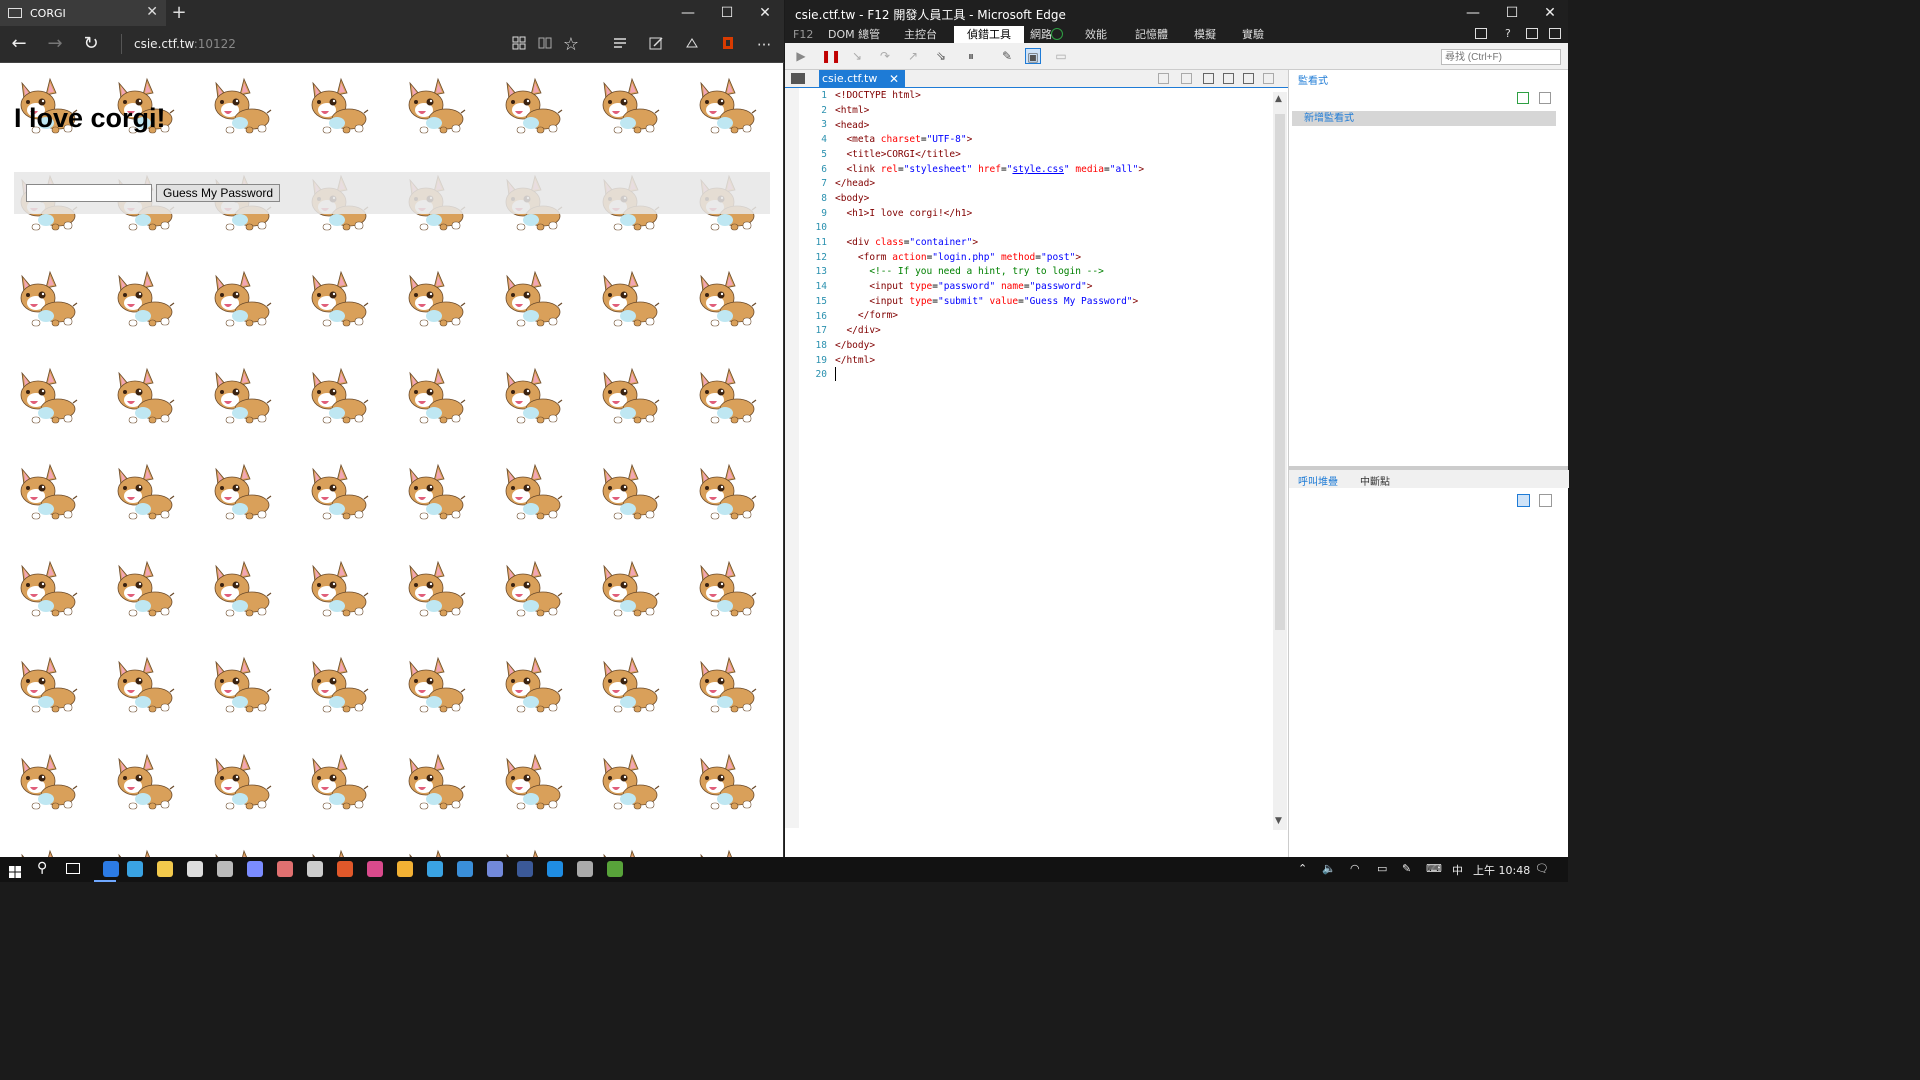  What do you see at coordinates (1208, 78) in the screenshot?
I see `format-icon` at bounding box center [1208, 78].